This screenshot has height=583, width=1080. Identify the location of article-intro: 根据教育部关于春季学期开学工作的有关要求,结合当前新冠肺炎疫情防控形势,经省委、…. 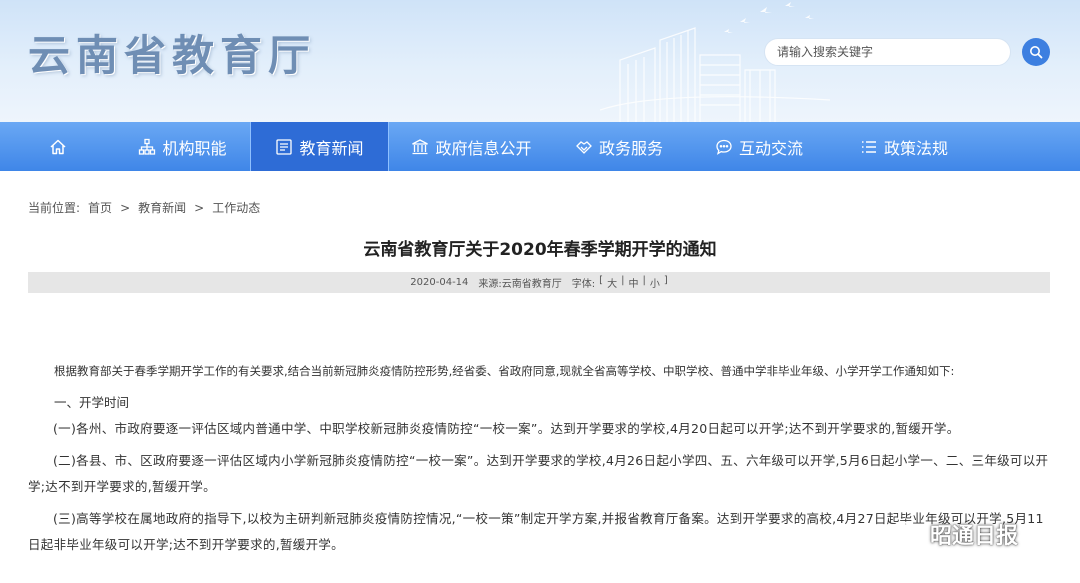
(504, 371).